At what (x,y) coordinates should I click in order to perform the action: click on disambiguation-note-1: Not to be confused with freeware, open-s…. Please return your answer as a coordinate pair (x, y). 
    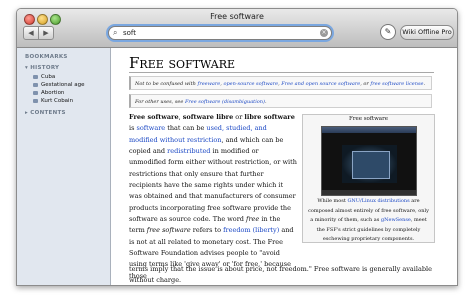
    Looking at the image, I should click on (280, 83).